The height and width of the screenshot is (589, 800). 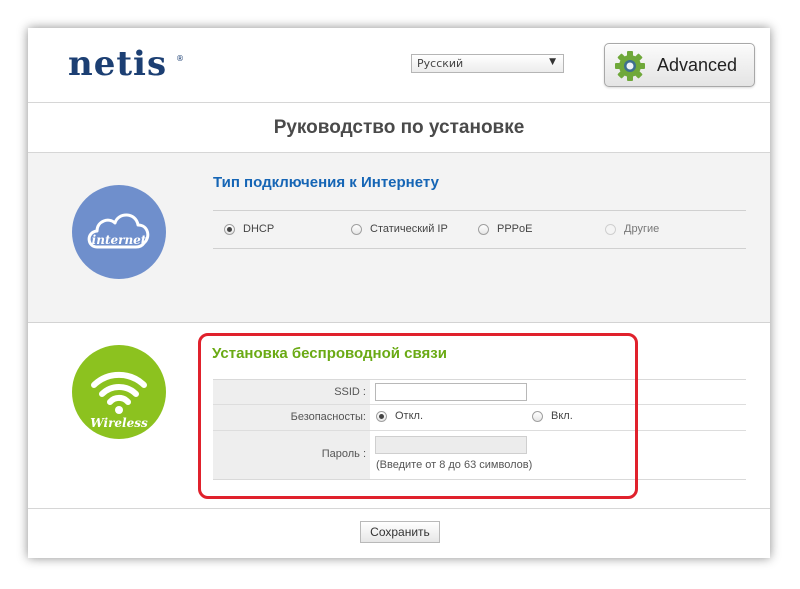 I want to click on language-select-value: Русский, so click(x=440, y=63).